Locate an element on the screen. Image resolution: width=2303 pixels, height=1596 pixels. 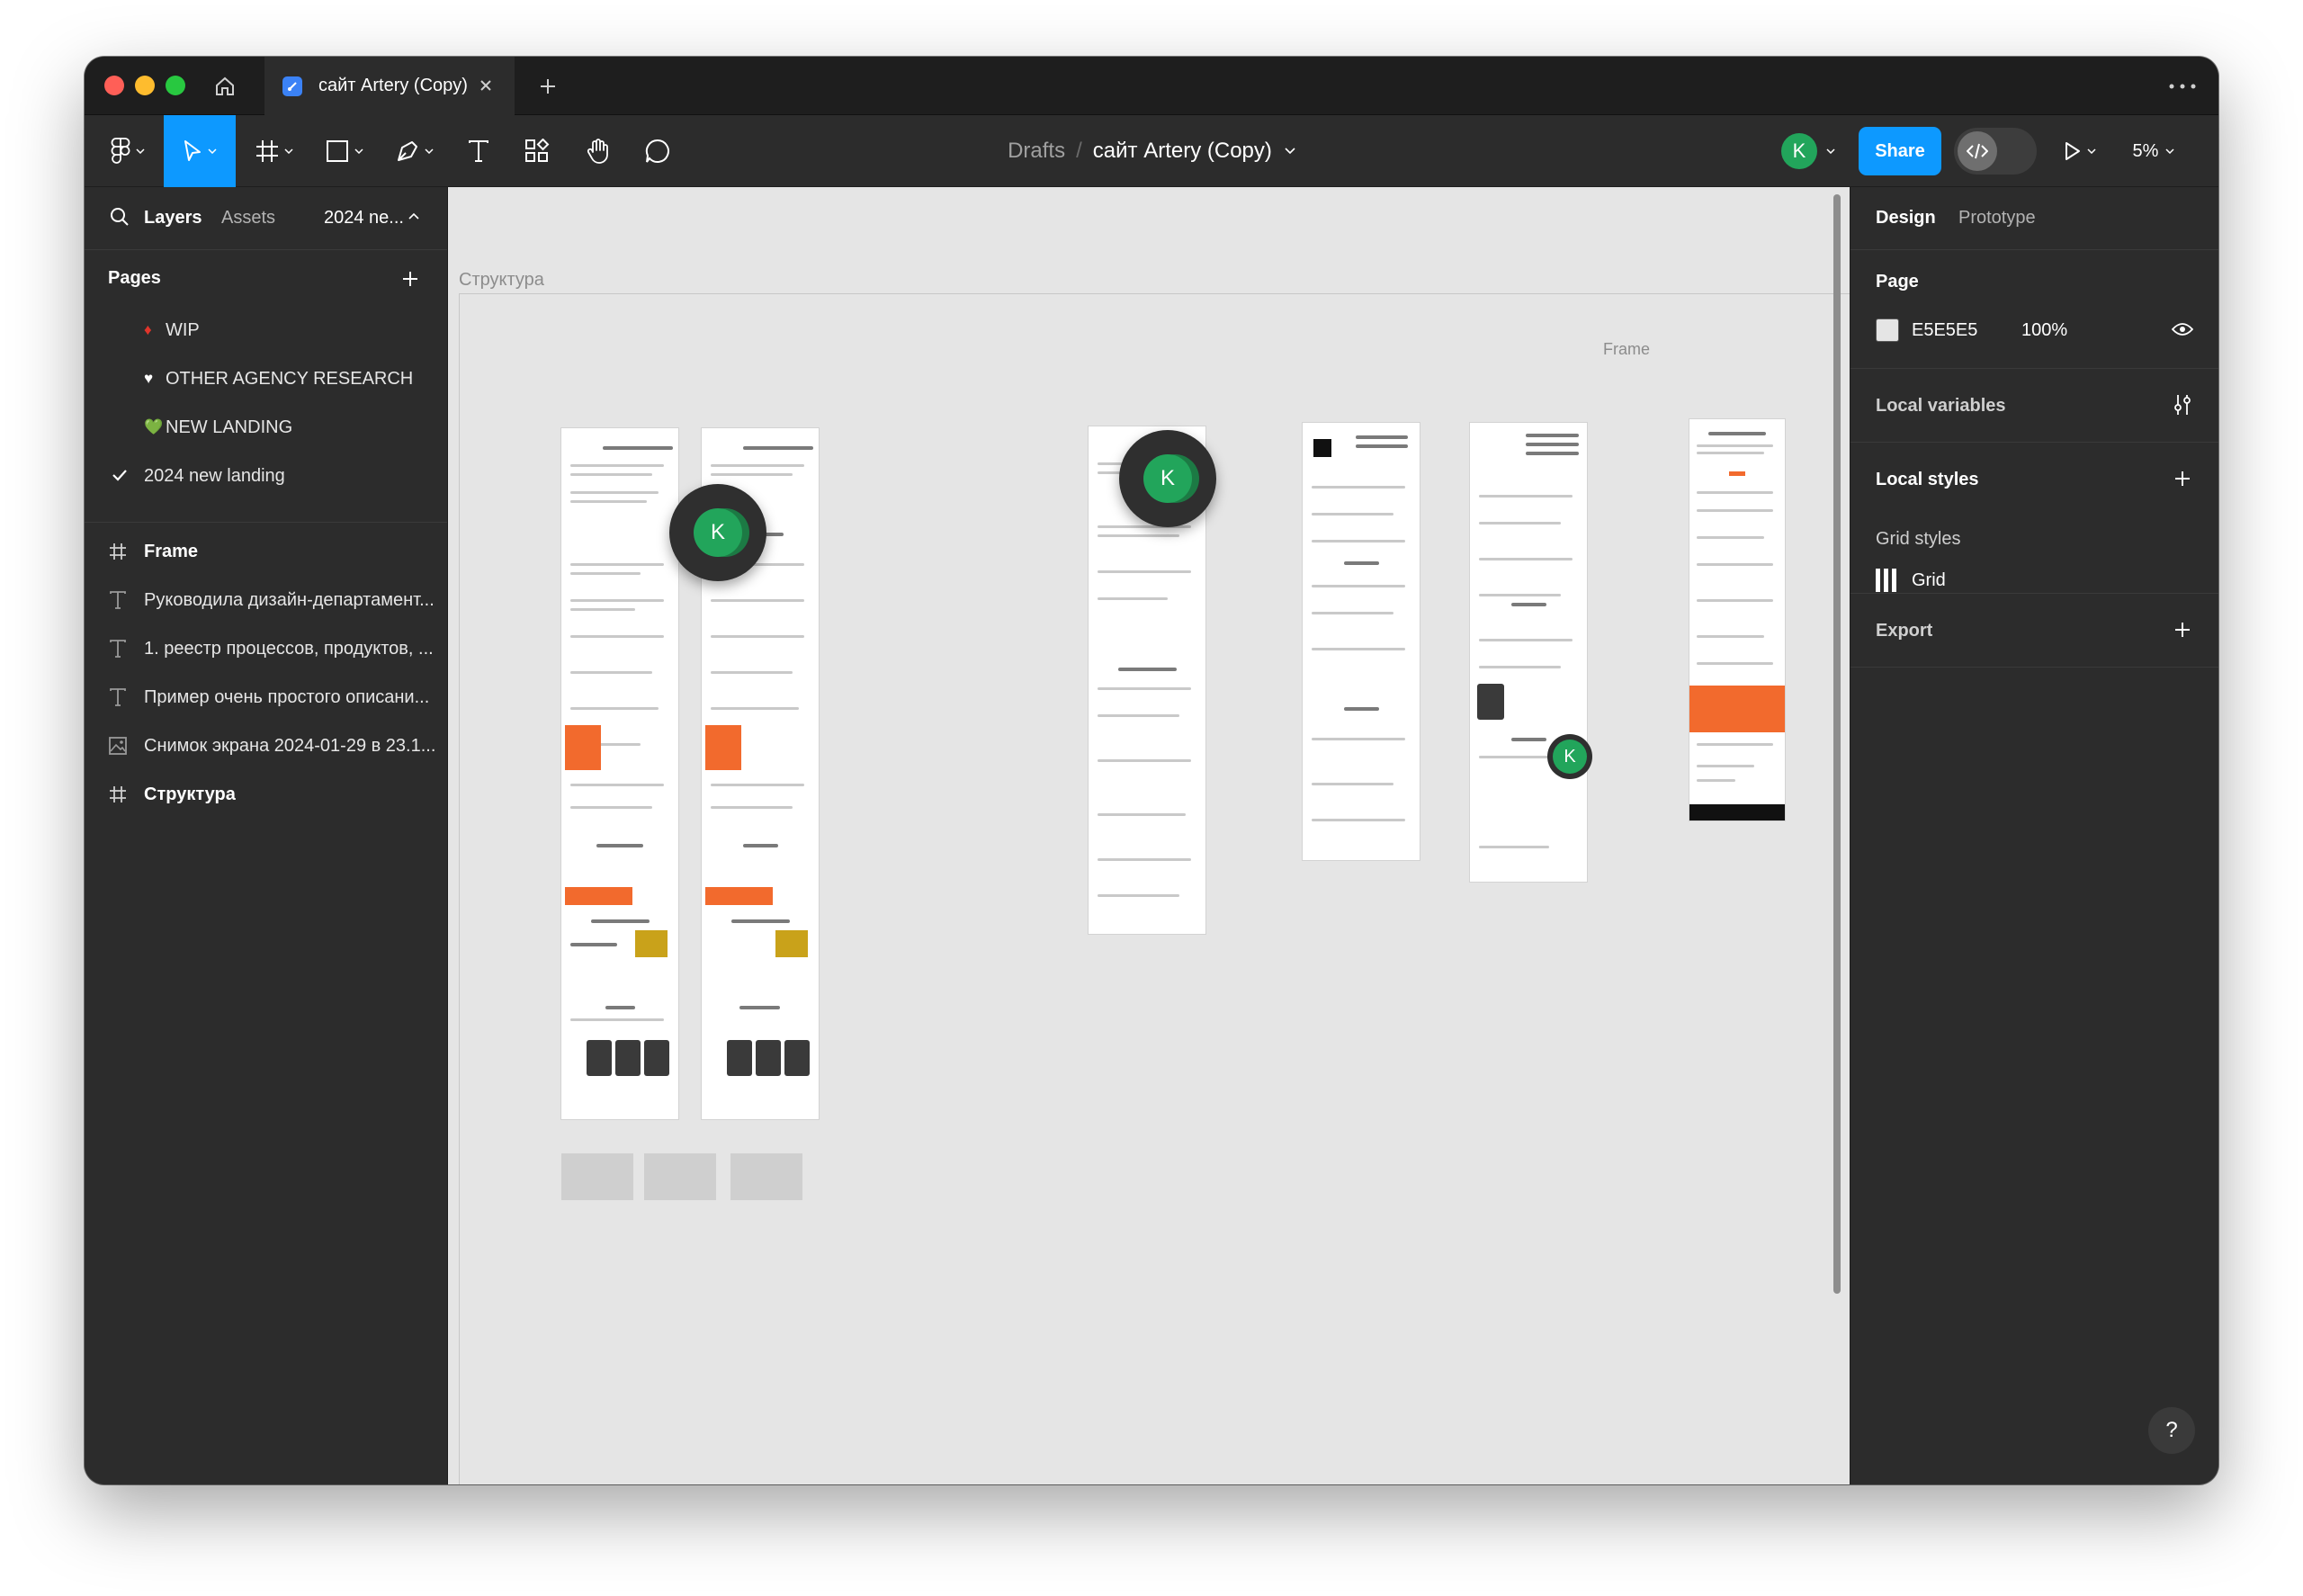
green-heart-emoji-icon: 💚 is located at coordinates (154, 426).